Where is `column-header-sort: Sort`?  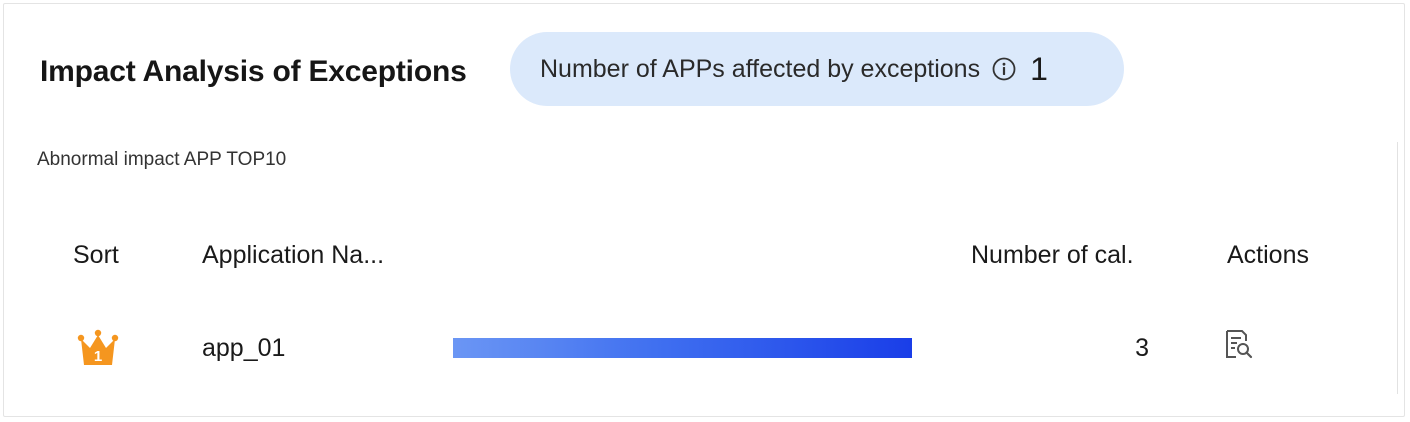
column-header-sort: Sort is located at coordinates (96, 255).